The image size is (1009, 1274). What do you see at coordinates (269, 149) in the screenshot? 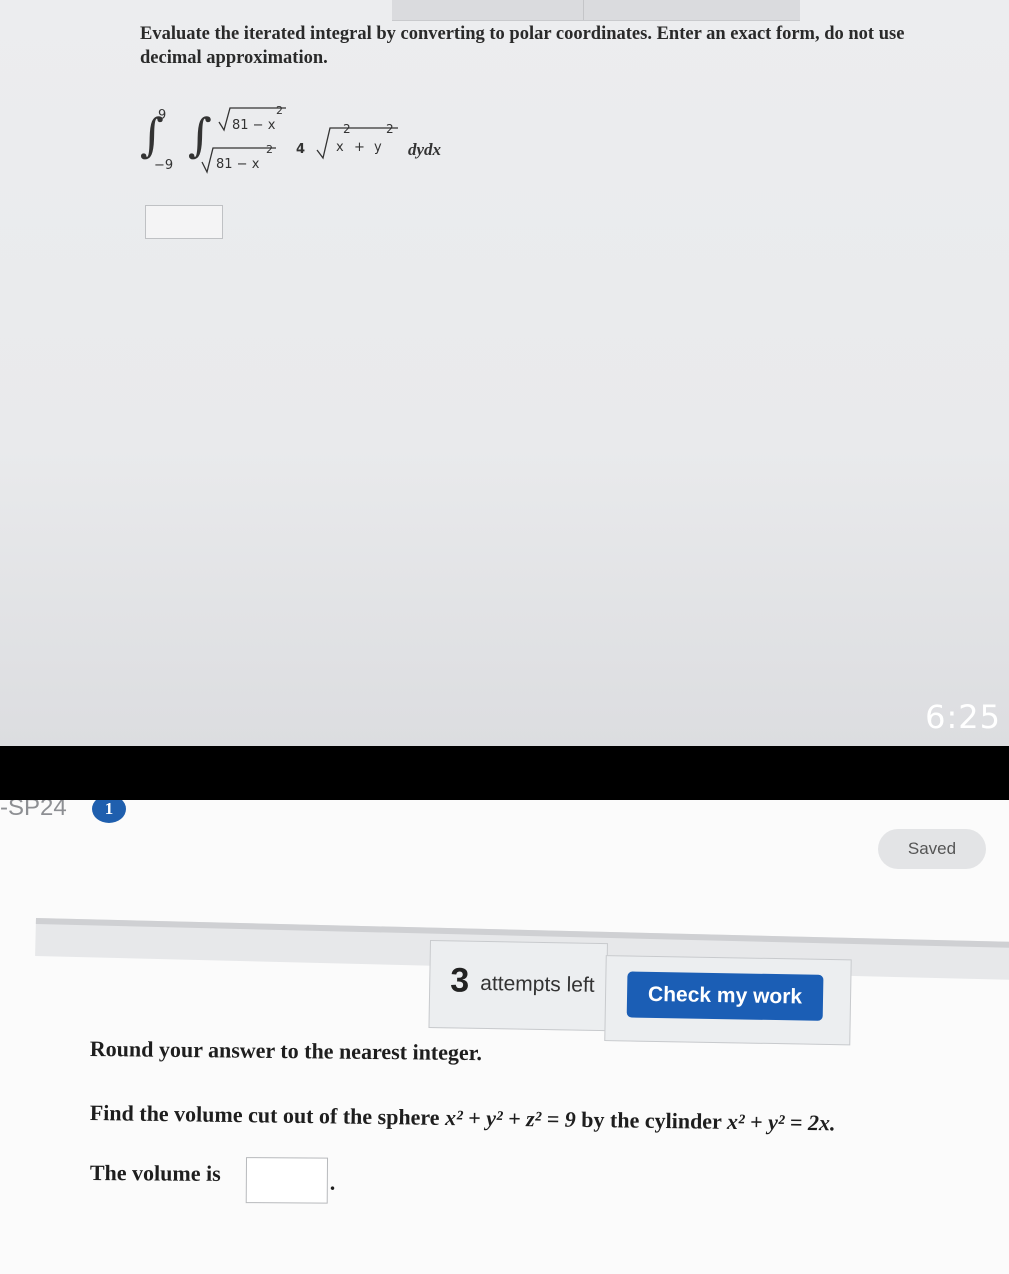
I see `inner-lower-exp: 2` at bounding box center [269, 149].